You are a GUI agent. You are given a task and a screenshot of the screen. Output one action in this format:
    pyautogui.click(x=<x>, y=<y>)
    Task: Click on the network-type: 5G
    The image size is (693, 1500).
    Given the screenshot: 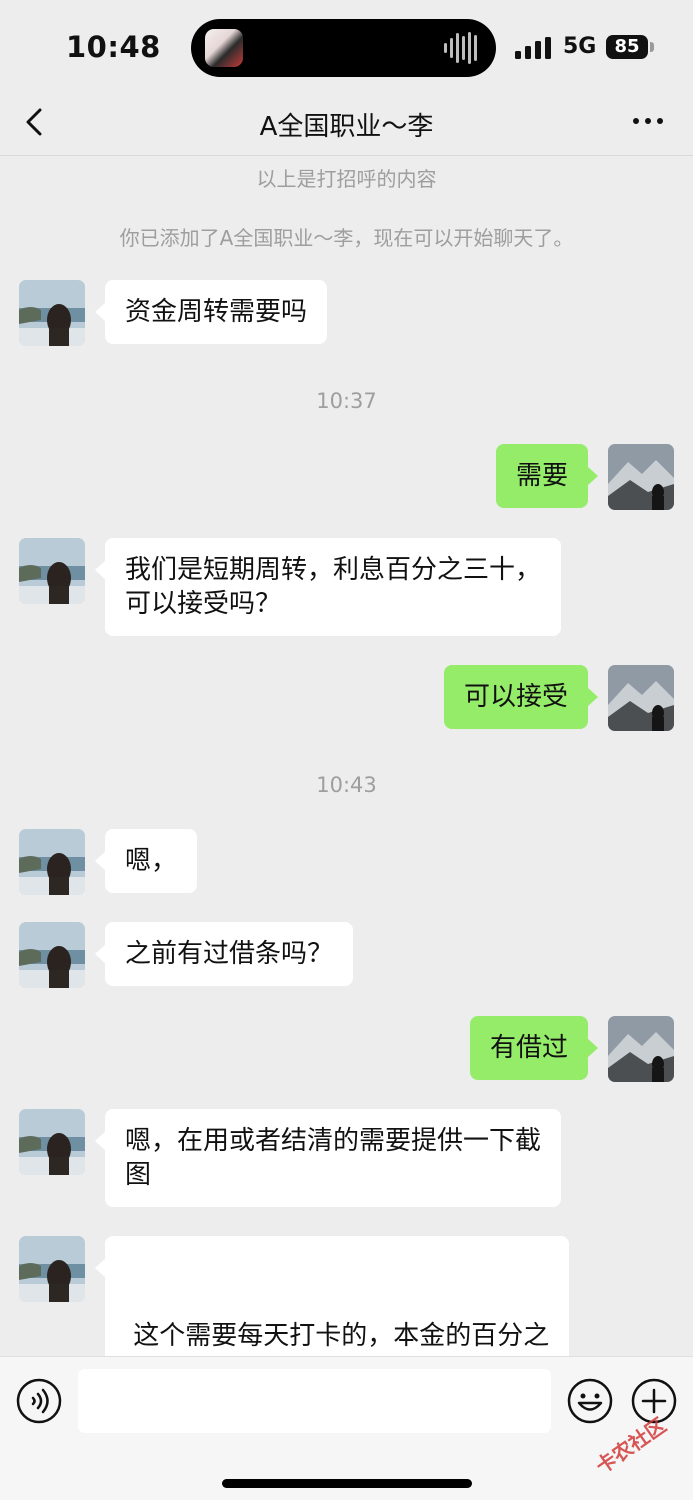 What is the action you would take?
    pyautogui.click(x=580, y=46)
    